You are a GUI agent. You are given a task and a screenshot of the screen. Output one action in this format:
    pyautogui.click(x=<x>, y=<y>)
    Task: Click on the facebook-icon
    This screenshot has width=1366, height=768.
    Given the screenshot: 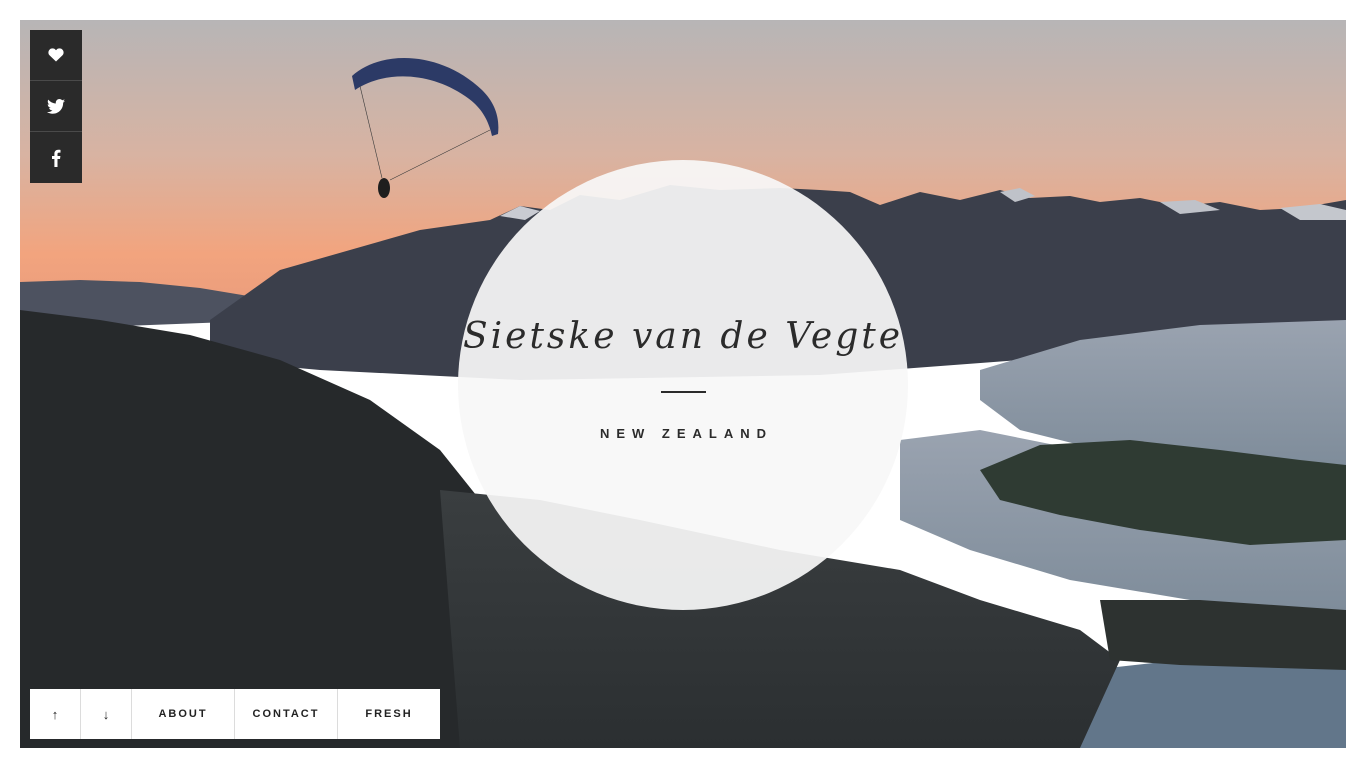 What is the action you would take?
    pyautogui.click(x=56, y=158)
    